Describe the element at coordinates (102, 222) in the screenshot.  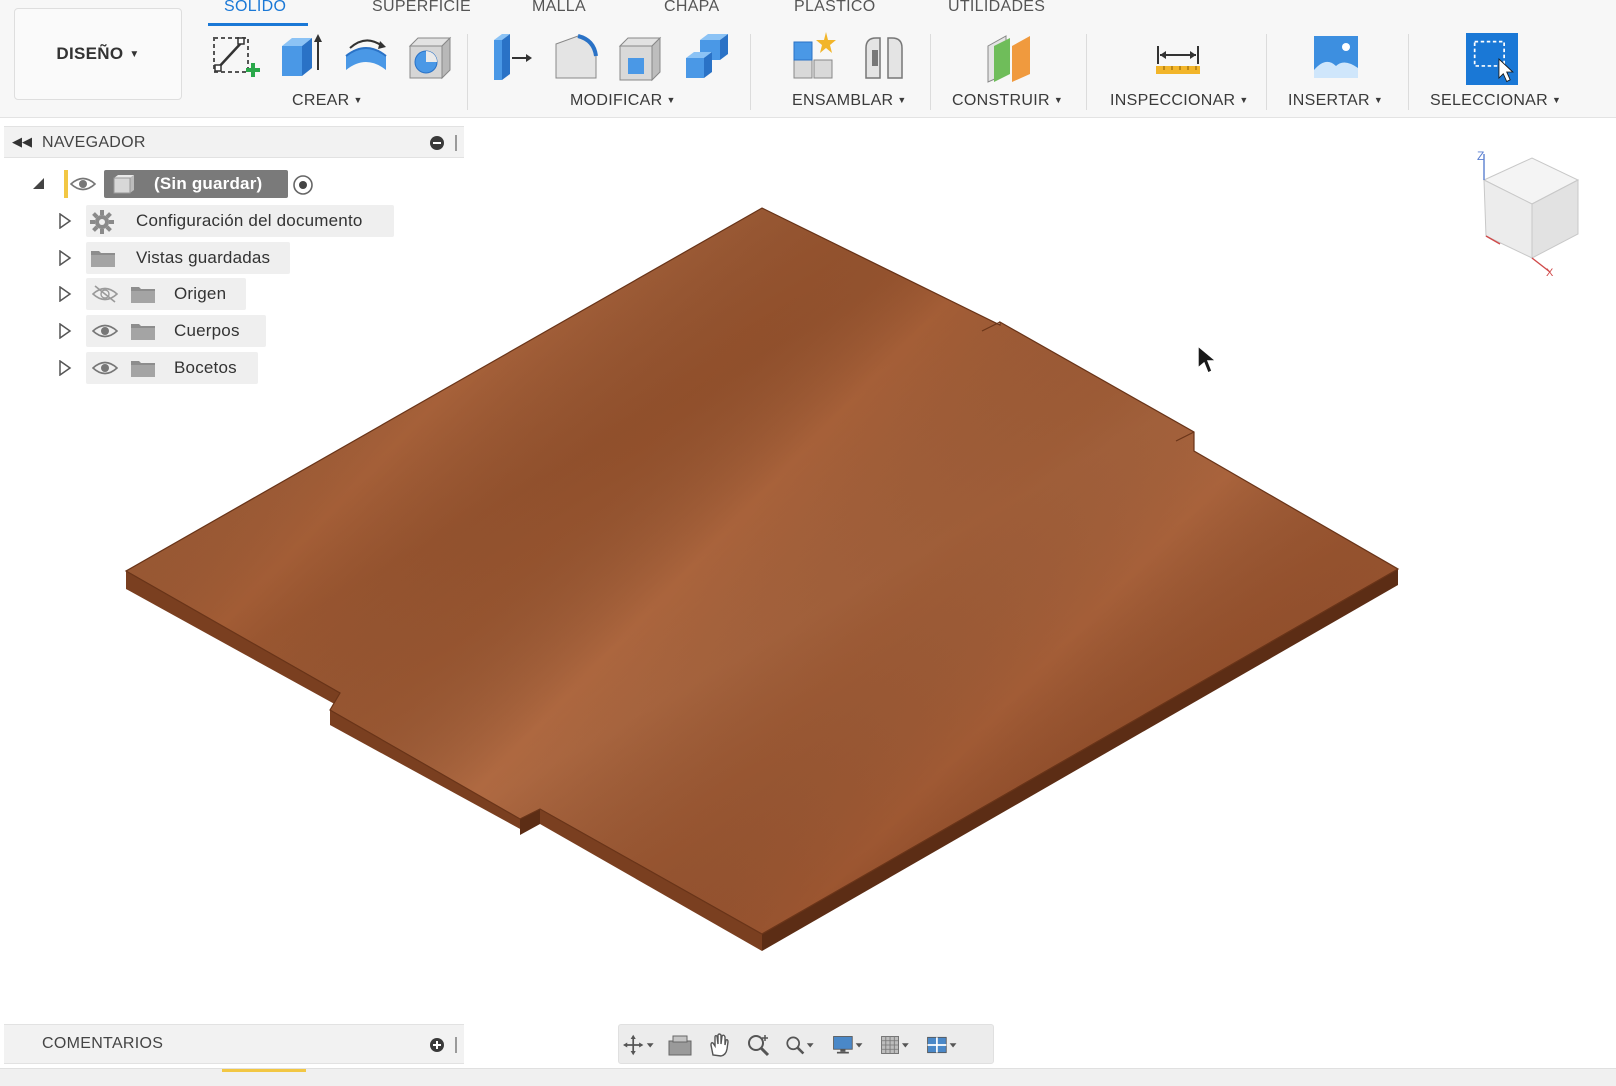
I see `gear-icon` at that location.